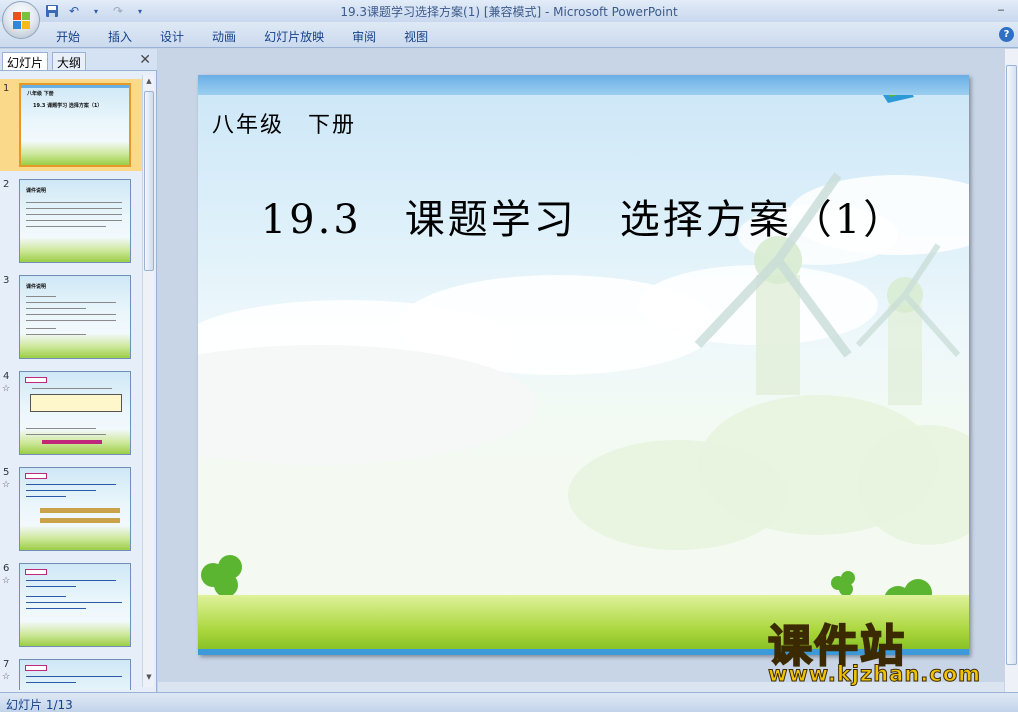 Image resolution: width=1018 pixels, height=712 pixels. I want to click on scroll-down-icon: ▼, so click(149, 679).